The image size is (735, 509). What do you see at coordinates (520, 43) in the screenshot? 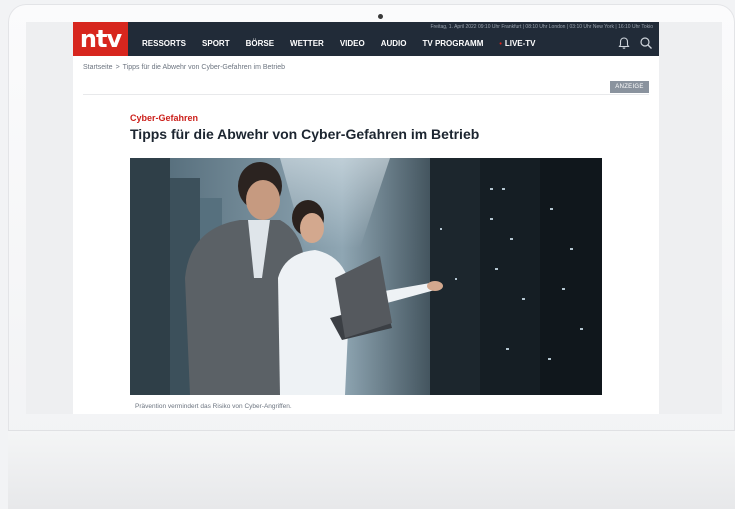
I see `nav-item-live-tv-label: LIVE-TV` at bounding box center [520, 43].